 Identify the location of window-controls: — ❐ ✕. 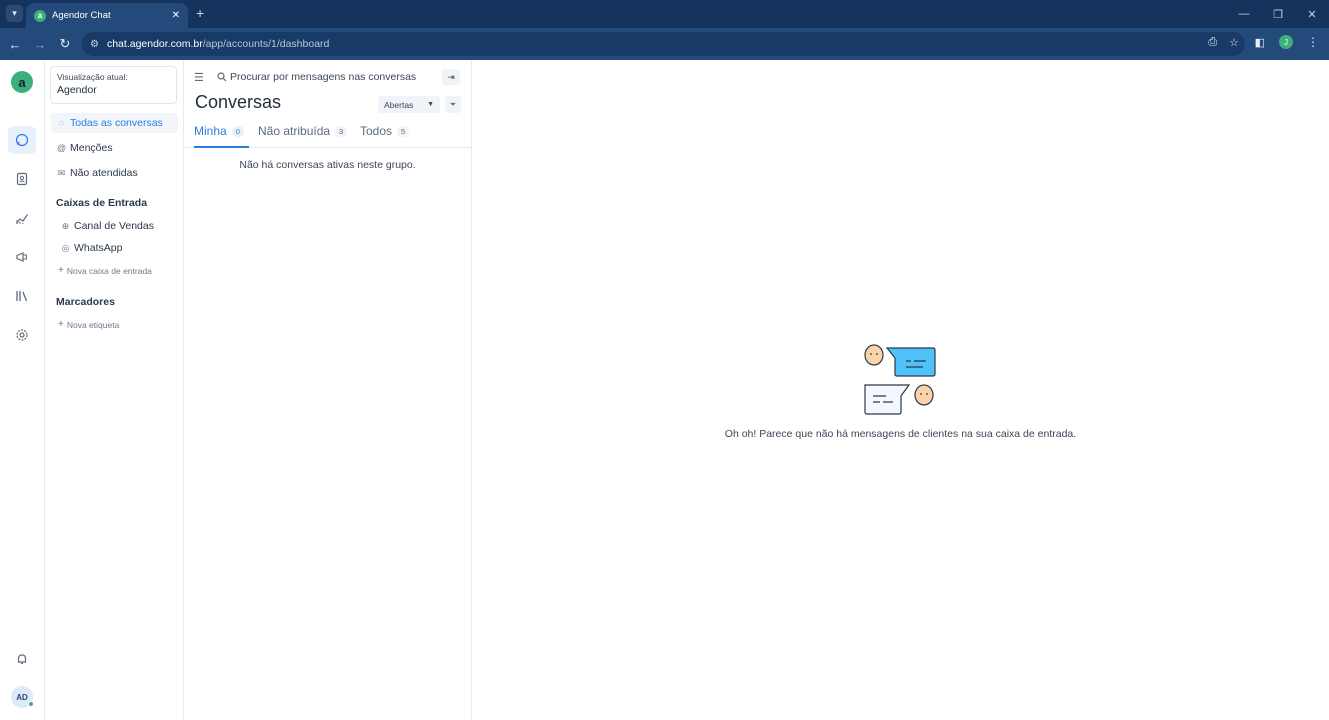
(1278, 14).